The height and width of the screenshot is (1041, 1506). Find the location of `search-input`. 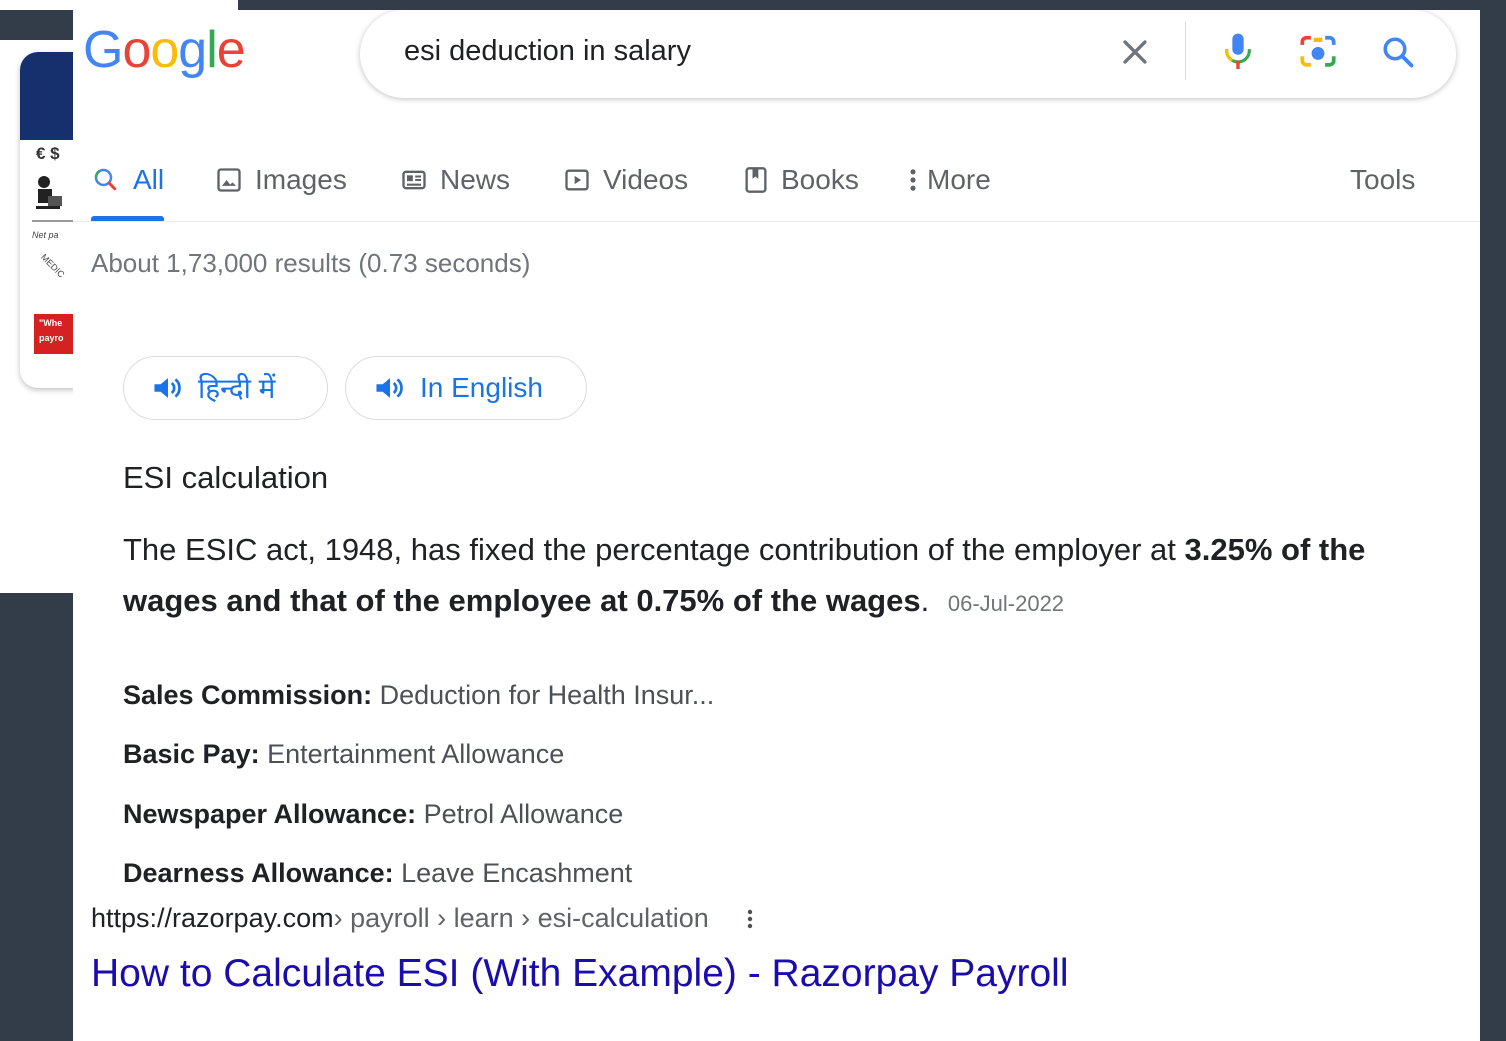

search-input is located at coordinates (754, 51).